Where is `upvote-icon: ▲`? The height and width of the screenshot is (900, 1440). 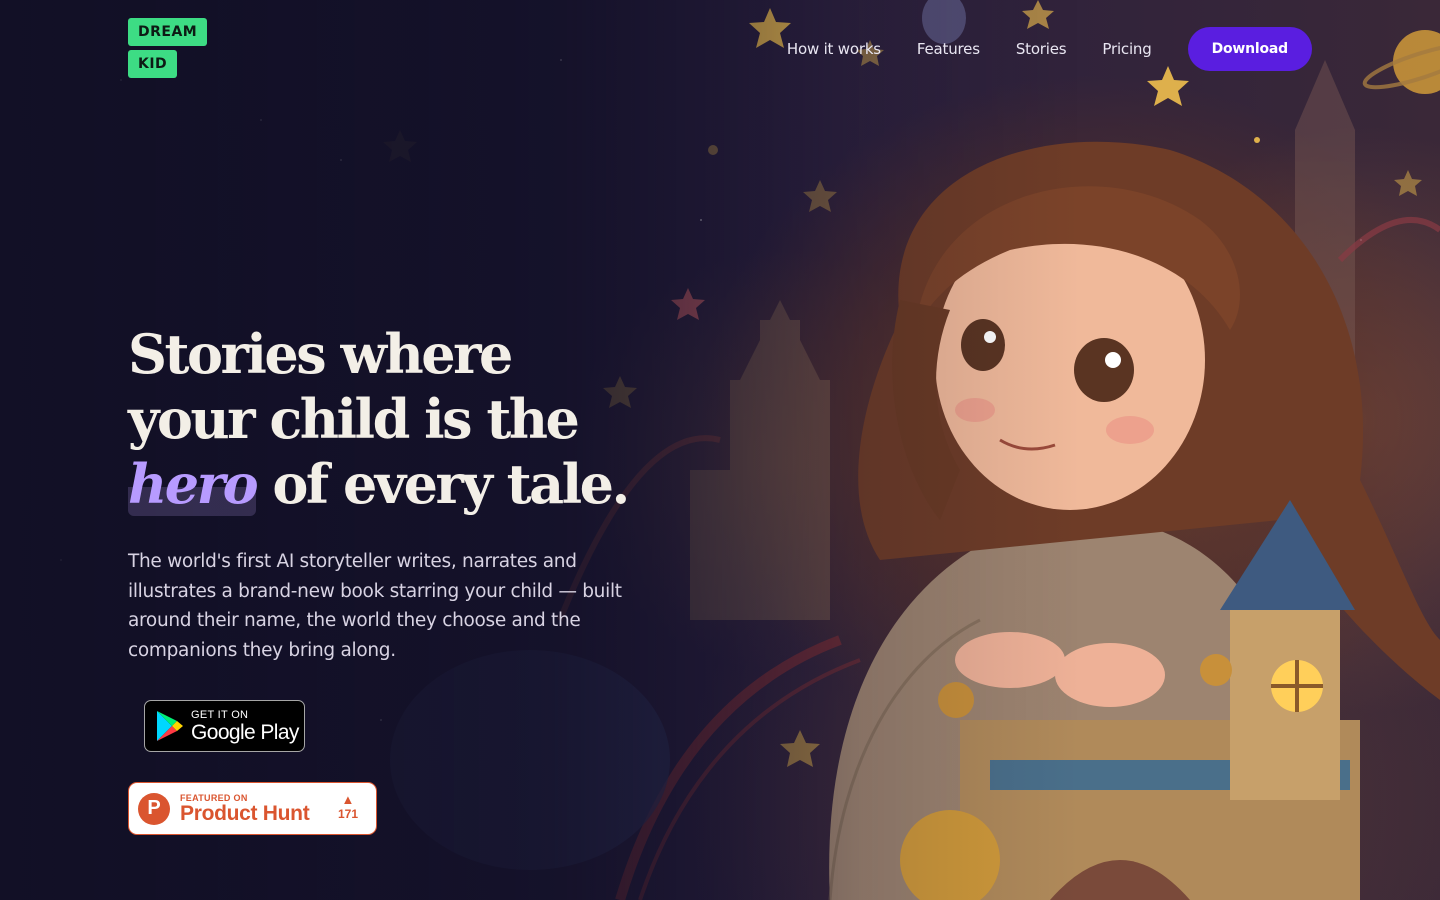 upvote-icon: ▲ is located at coordinates (348, 799).